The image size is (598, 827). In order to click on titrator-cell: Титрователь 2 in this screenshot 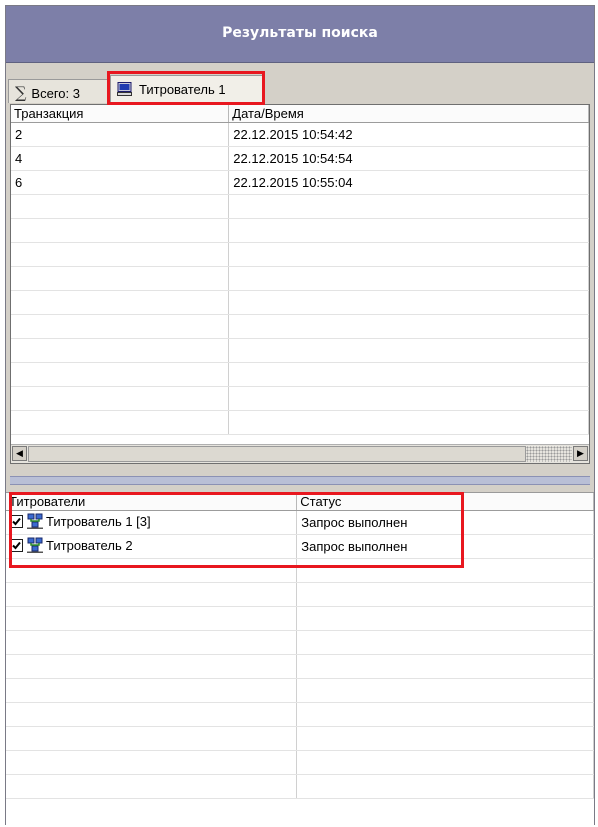, I will do `click(152, 546)`.